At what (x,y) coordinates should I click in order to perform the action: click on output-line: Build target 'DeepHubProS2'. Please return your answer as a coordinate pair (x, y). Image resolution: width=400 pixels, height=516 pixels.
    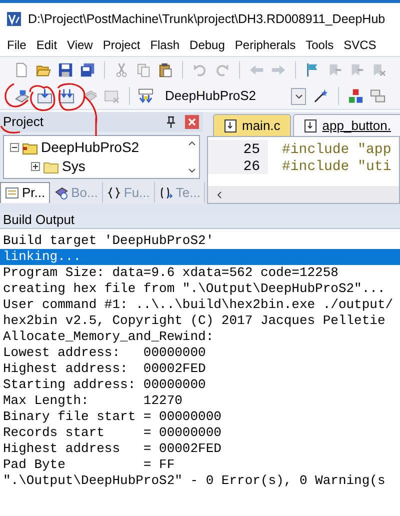
    Looking at the image, I should click on (200, 241).